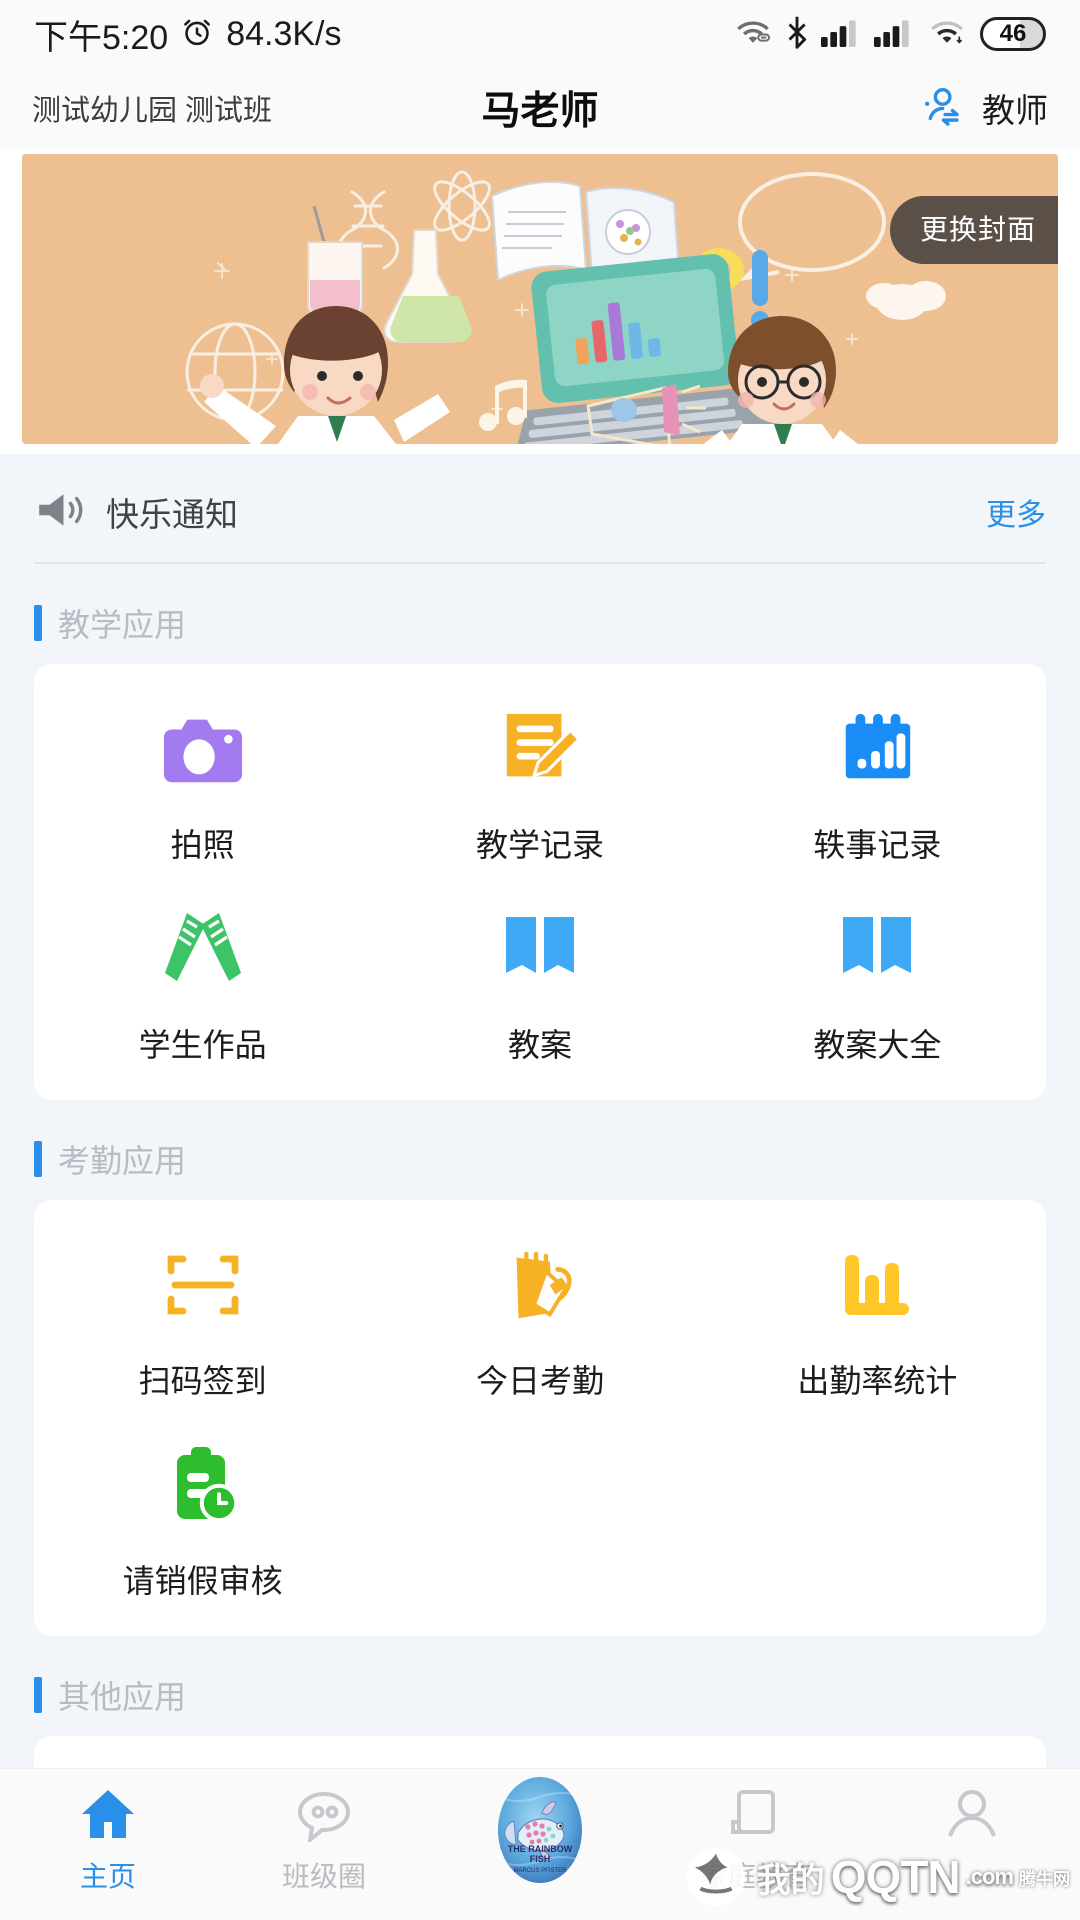 The height and width of the screenshot is (1920, 1080). Describe the element at coordinates (202, 1381) in the screenshot. I see `app-label: 扫码签到` at that location.